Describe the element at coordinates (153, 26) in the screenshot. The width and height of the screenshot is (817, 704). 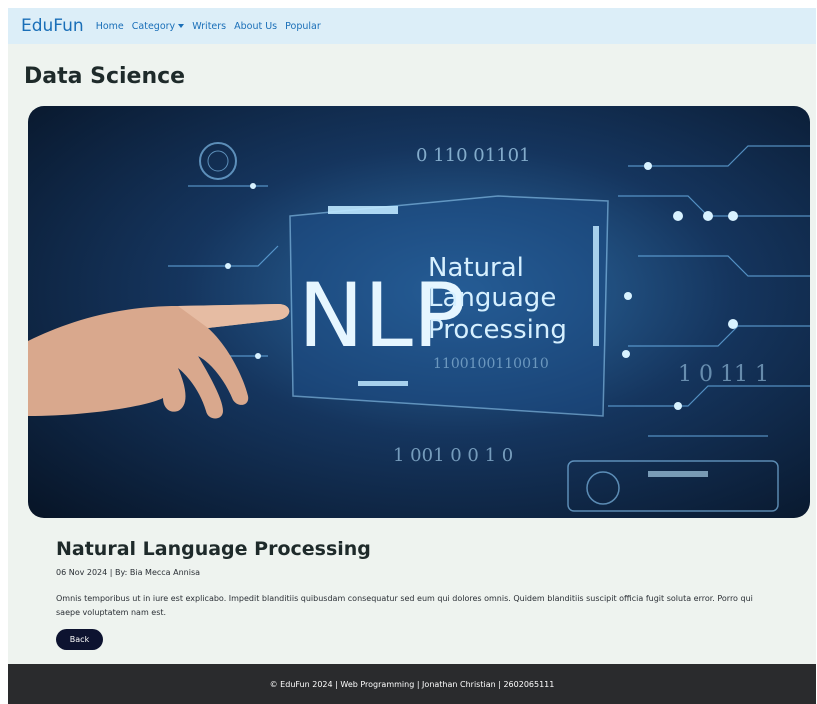
I see `nav-category-label: Category` at that location.